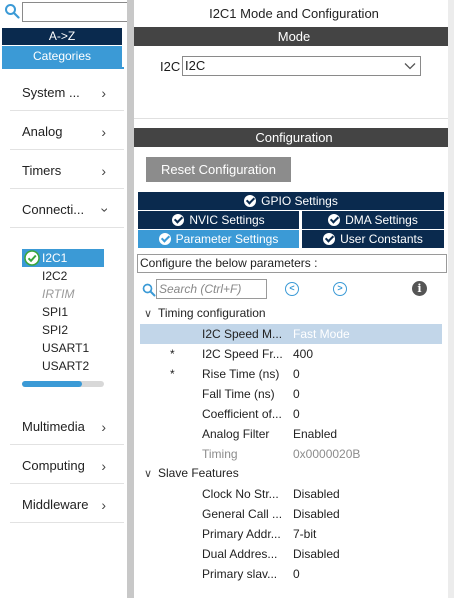  What do you see at coordinates (62, 36) in the screenshot?
I see `sort-az-button: A->Z` at bounding box center [62, 36].